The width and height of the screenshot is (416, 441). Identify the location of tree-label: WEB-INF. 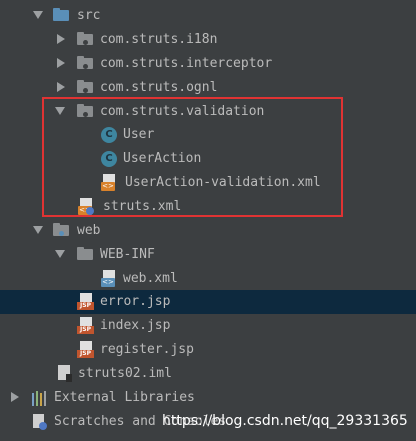
(127, 254).